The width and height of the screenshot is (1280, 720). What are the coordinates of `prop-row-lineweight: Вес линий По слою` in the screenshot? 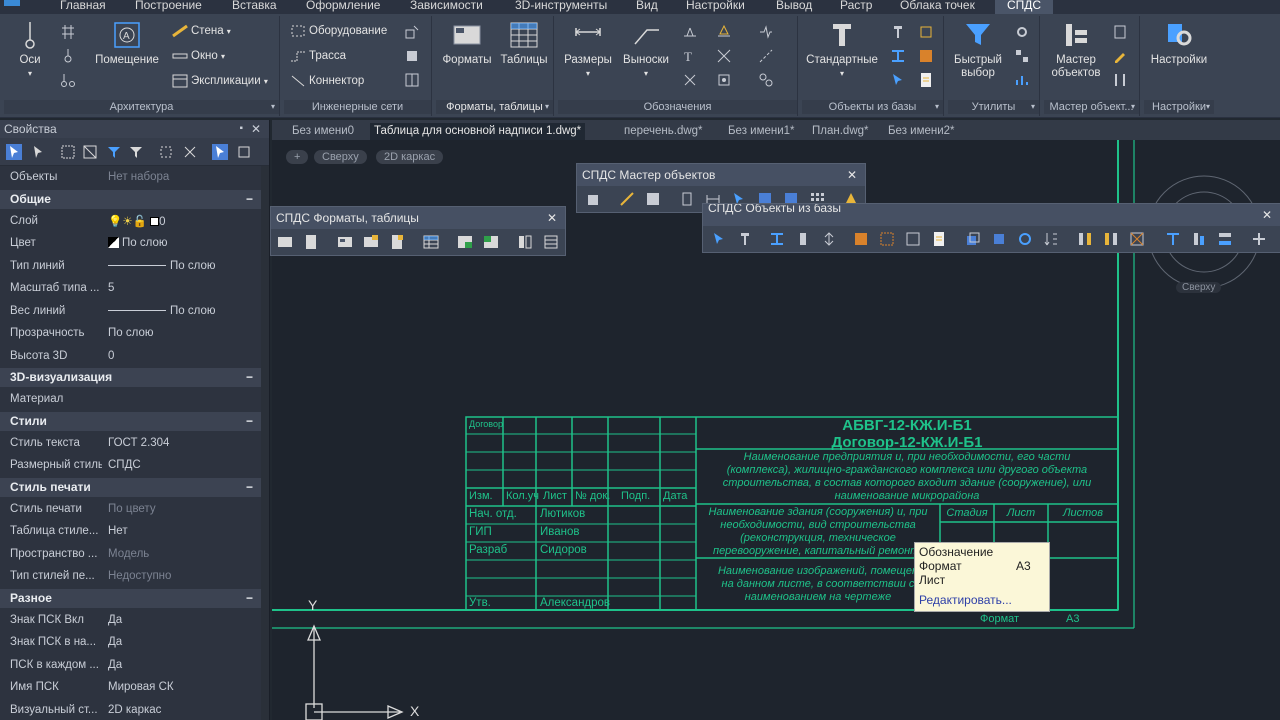 It's located at (134, 311).